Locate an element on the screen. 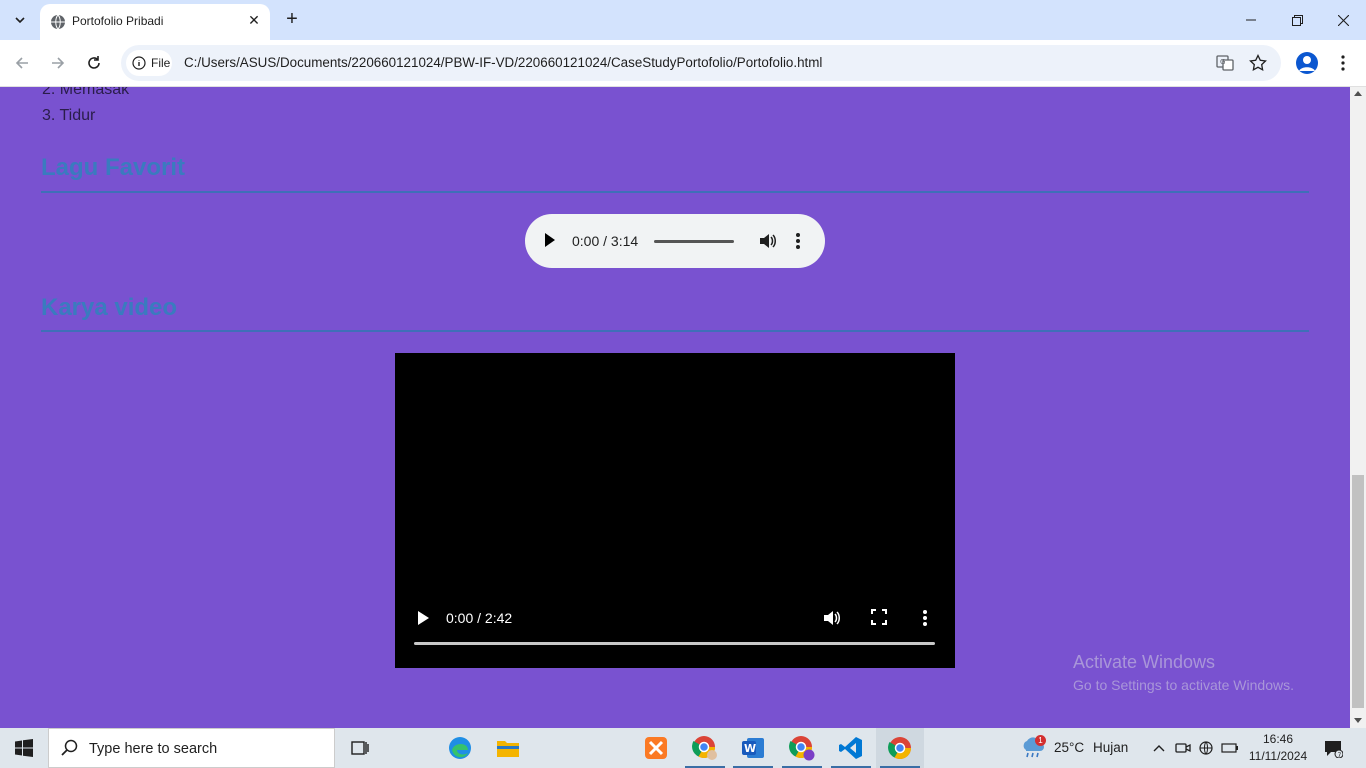 This screenshot has width=1366, height=768. translate-icon: G is located at coordinates (1225, 63).